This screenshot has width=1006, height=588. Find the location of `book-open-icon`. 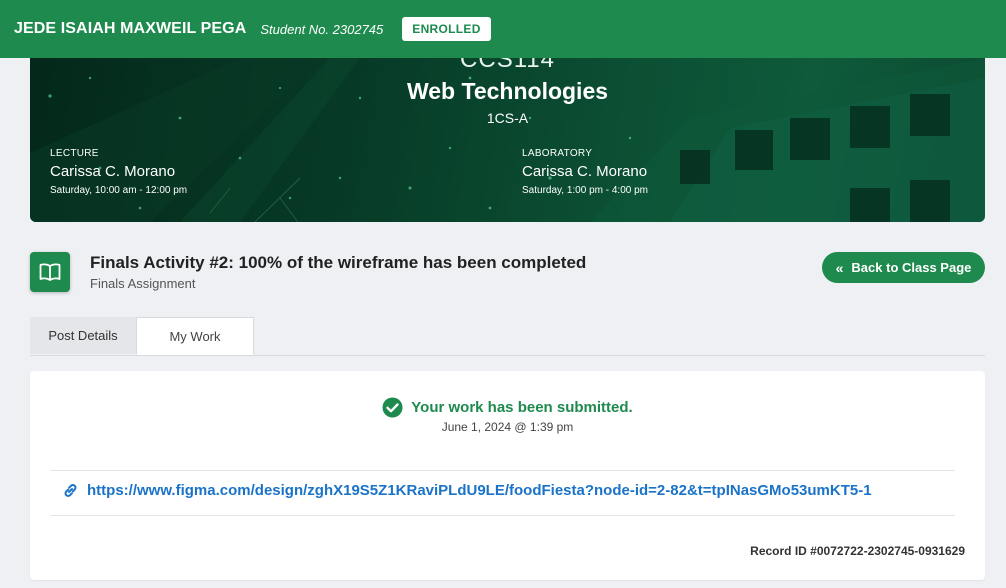

book-open-icon is located at coordinates (50, 272).